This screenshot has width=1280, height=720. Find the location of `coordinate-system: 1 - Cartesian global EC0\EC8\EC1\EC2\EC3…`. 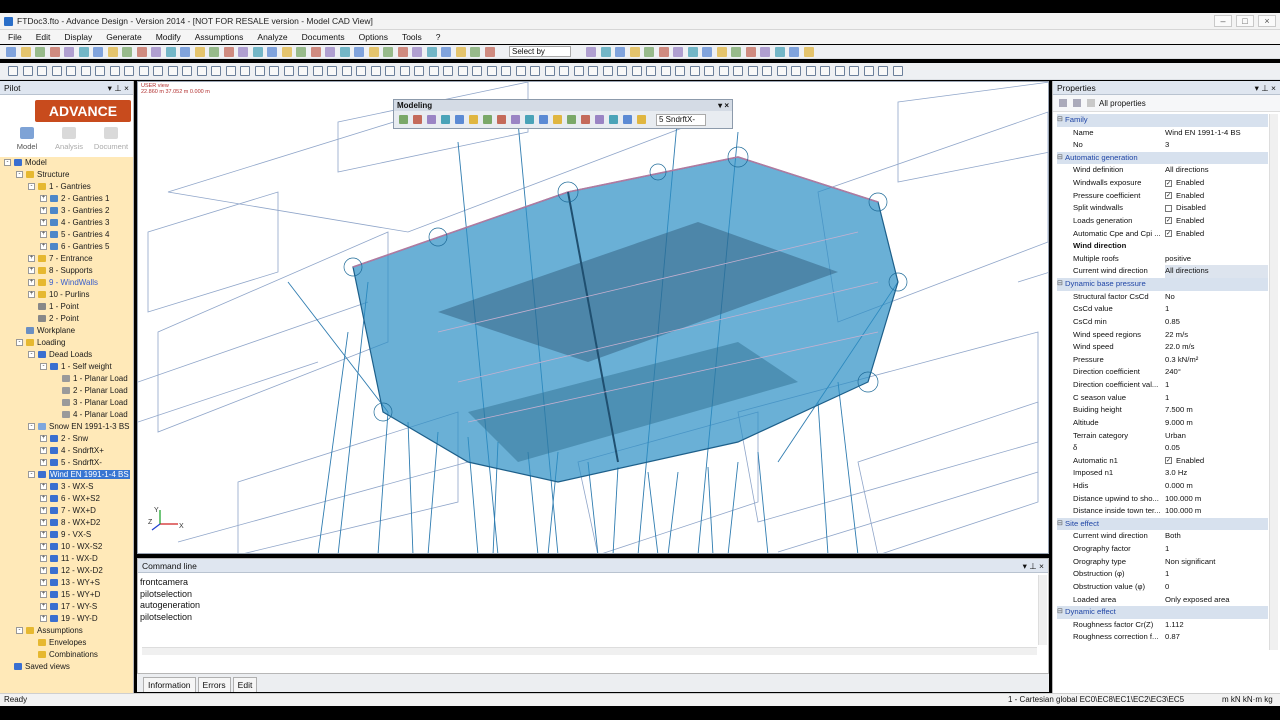

coordinate-system: 1 - Cartesian global EC0\EC8\EC1\EC2\EC3… is located at coordinates (1096, 700).